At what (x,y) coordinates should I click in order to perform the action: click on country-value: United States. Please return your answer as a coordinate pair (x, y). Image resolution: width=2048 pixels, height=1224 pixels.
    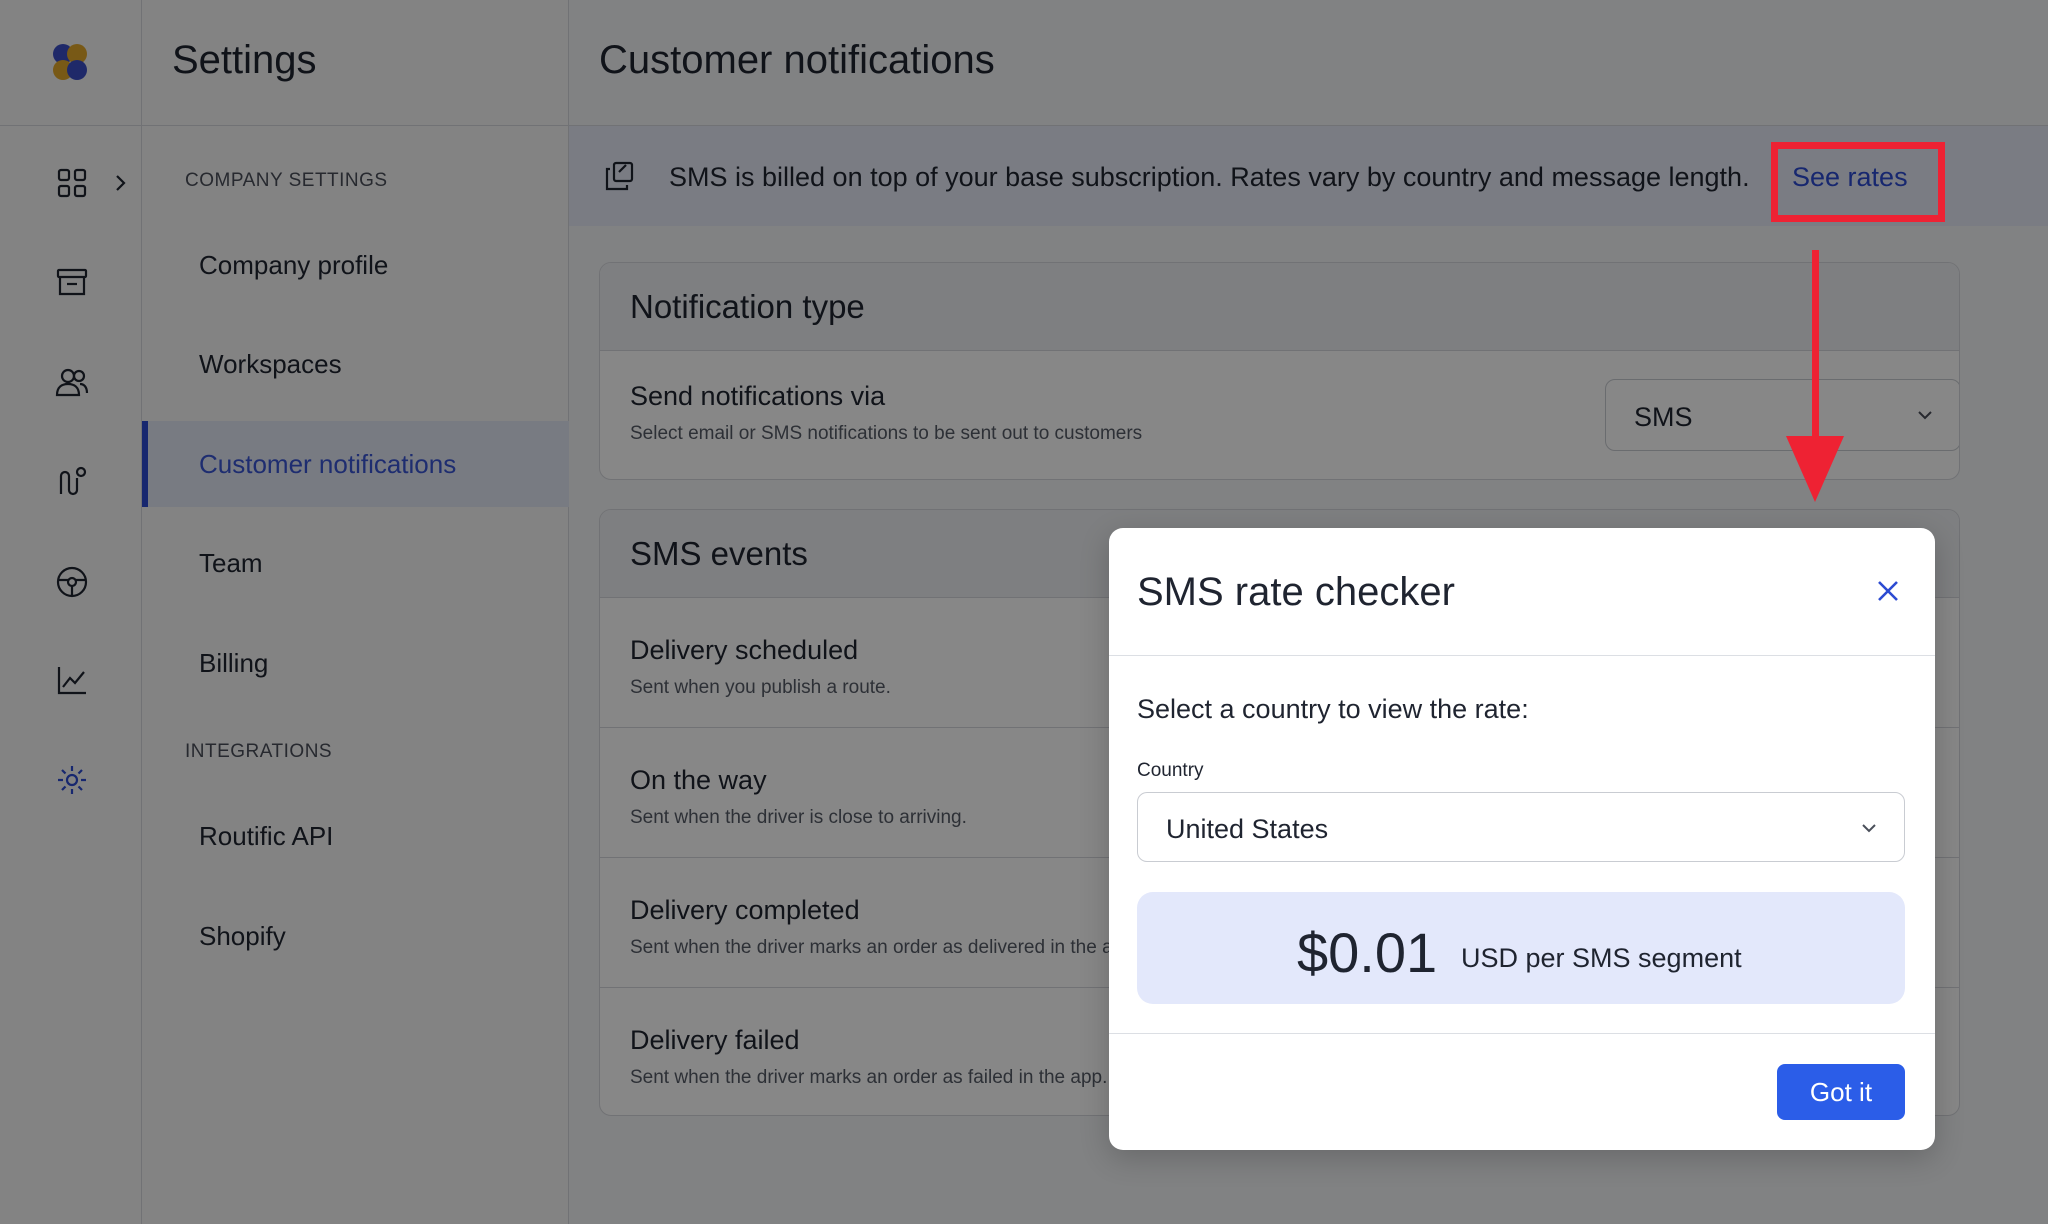
    Looking at the image, I should click on (1247, 829).